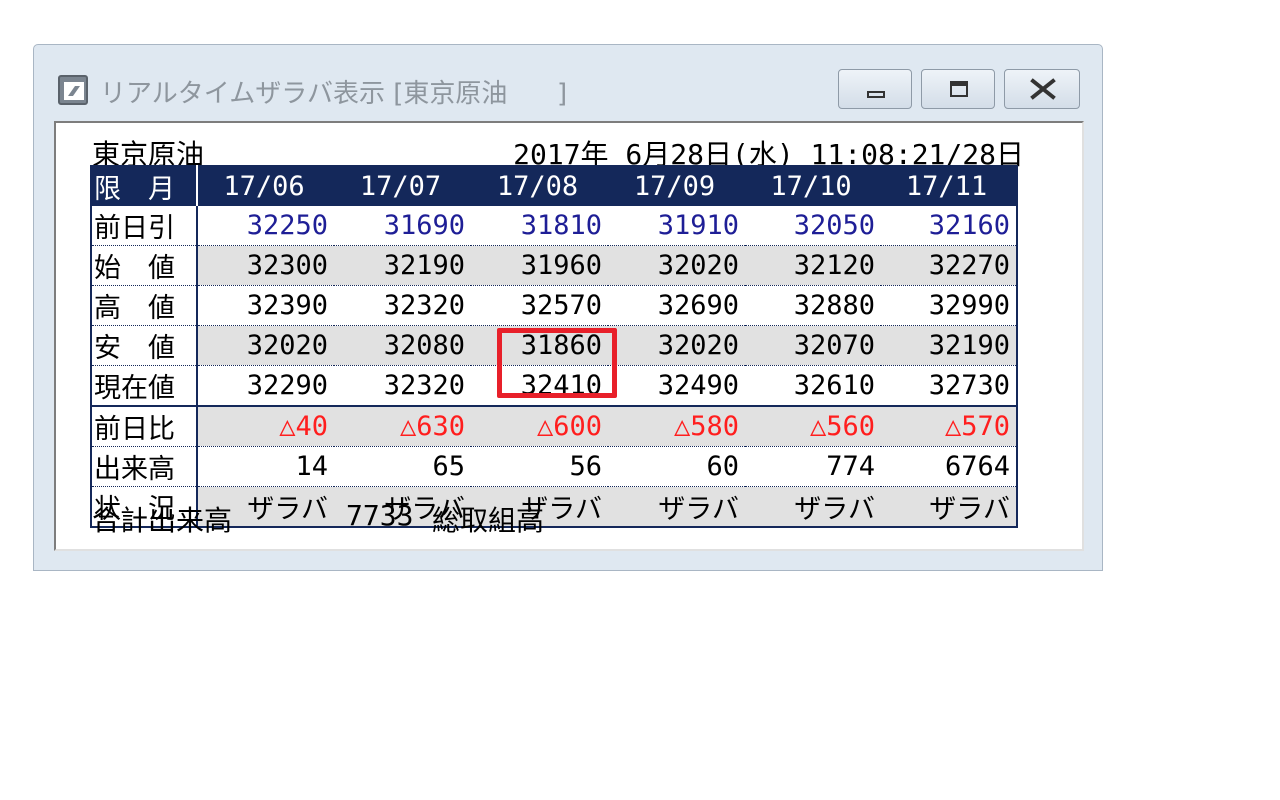 The height and width of the screenshot is (800, 1280). Describe the element at coordinates (813, 386) in the screenshot. I see `table-cell: 32610` at that location.